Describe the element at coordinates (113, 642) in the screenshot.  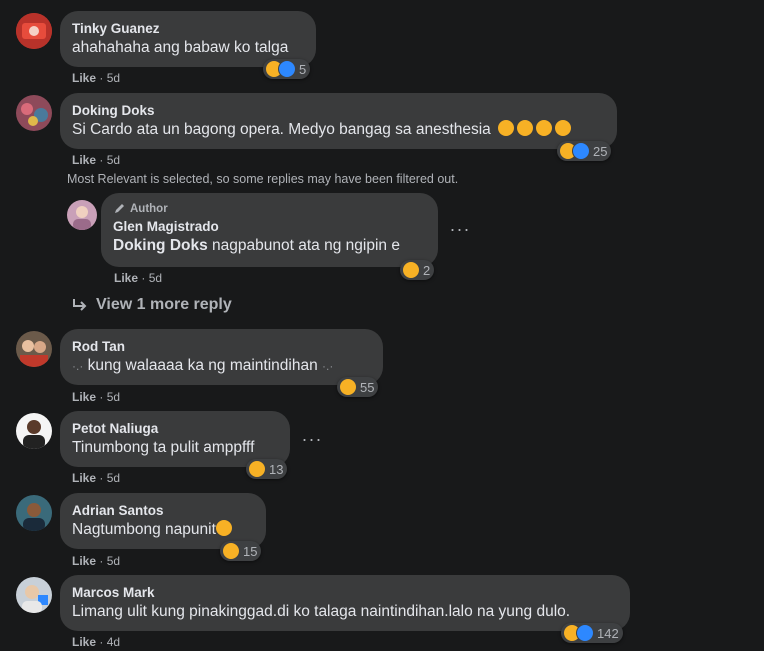
I see `timestamp: 4d` at that location.